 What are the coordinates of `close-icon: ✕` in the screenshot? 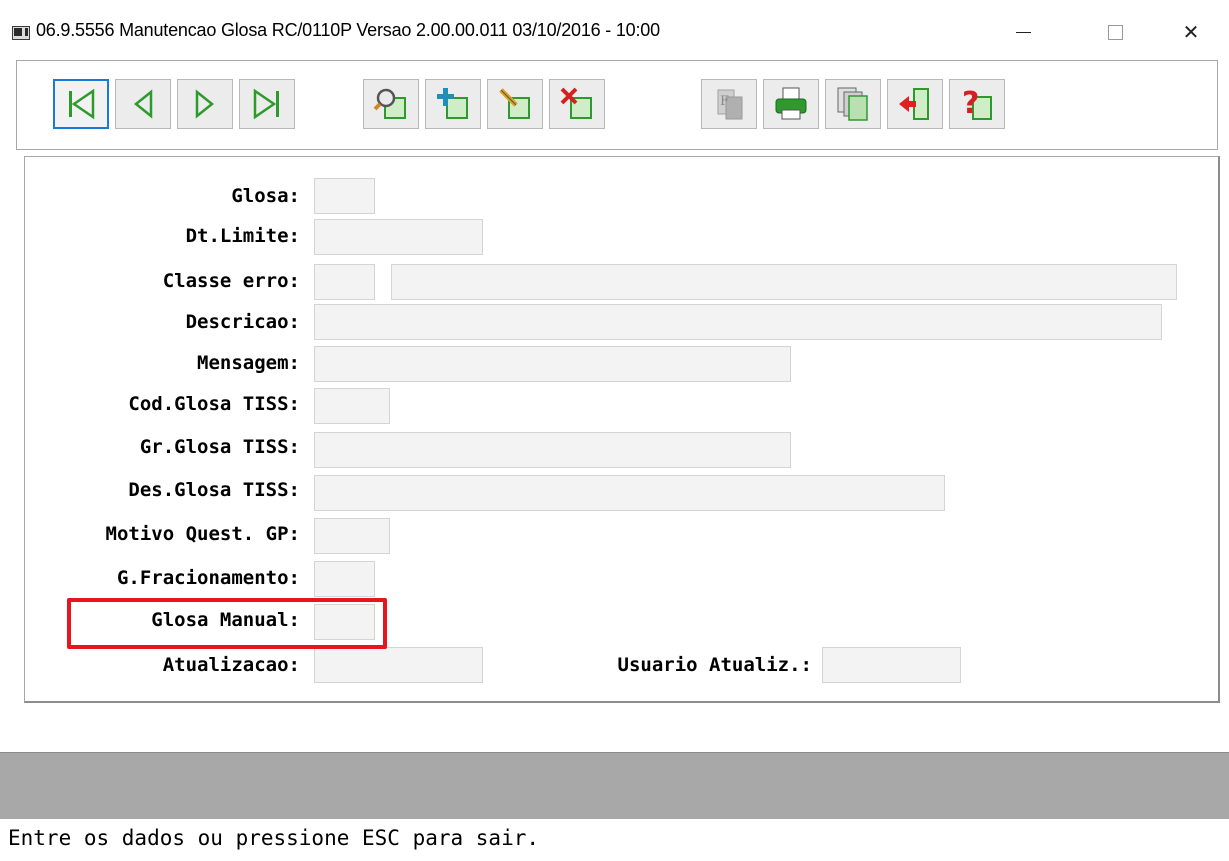 It's located at (1191, 32).